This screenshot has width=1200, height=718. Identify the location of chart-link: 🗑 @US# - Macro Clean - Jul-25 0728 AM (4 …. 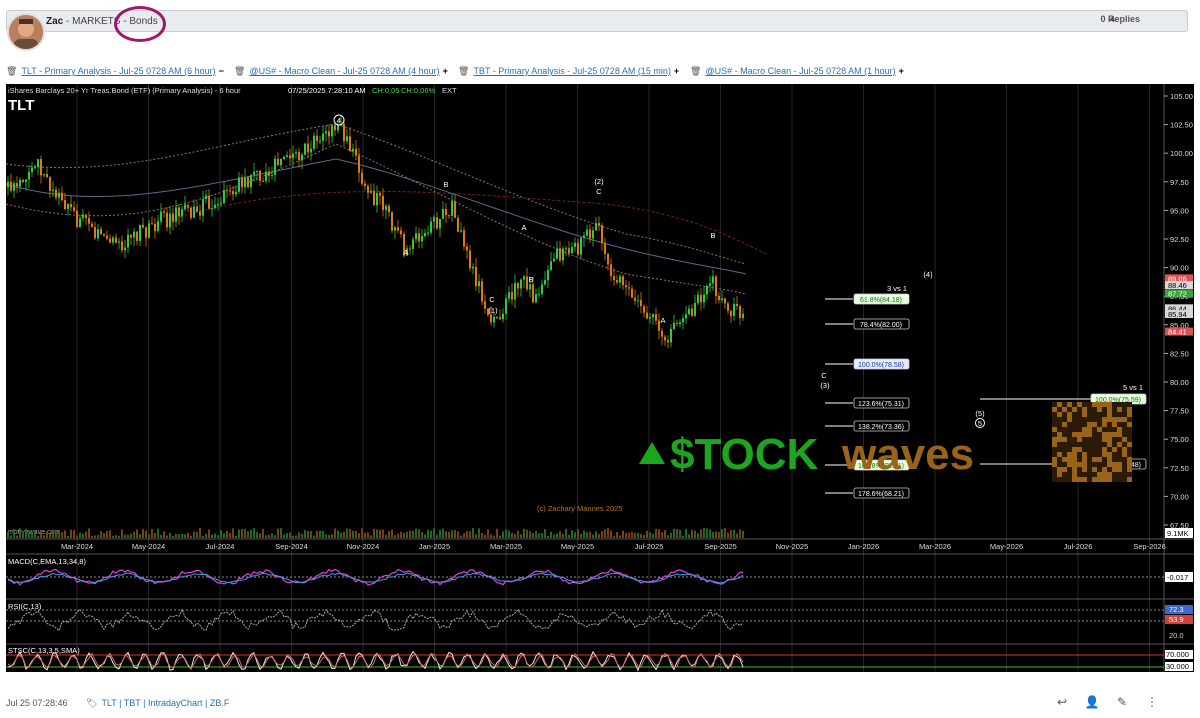
(341, 71).